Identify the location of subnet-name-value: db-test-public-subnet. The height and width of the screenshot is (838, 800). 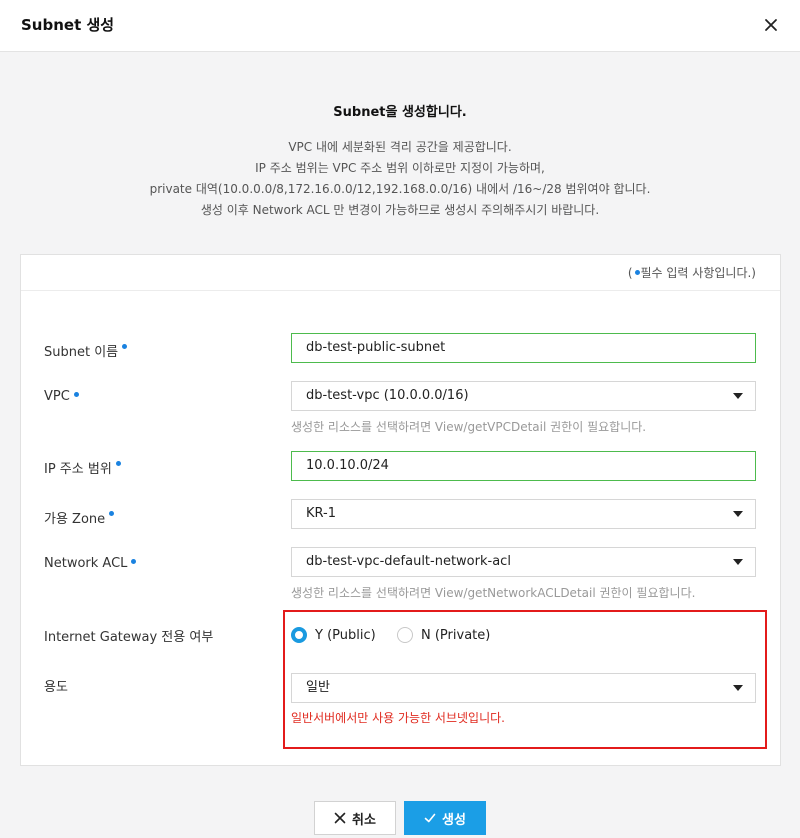
(376, 347).